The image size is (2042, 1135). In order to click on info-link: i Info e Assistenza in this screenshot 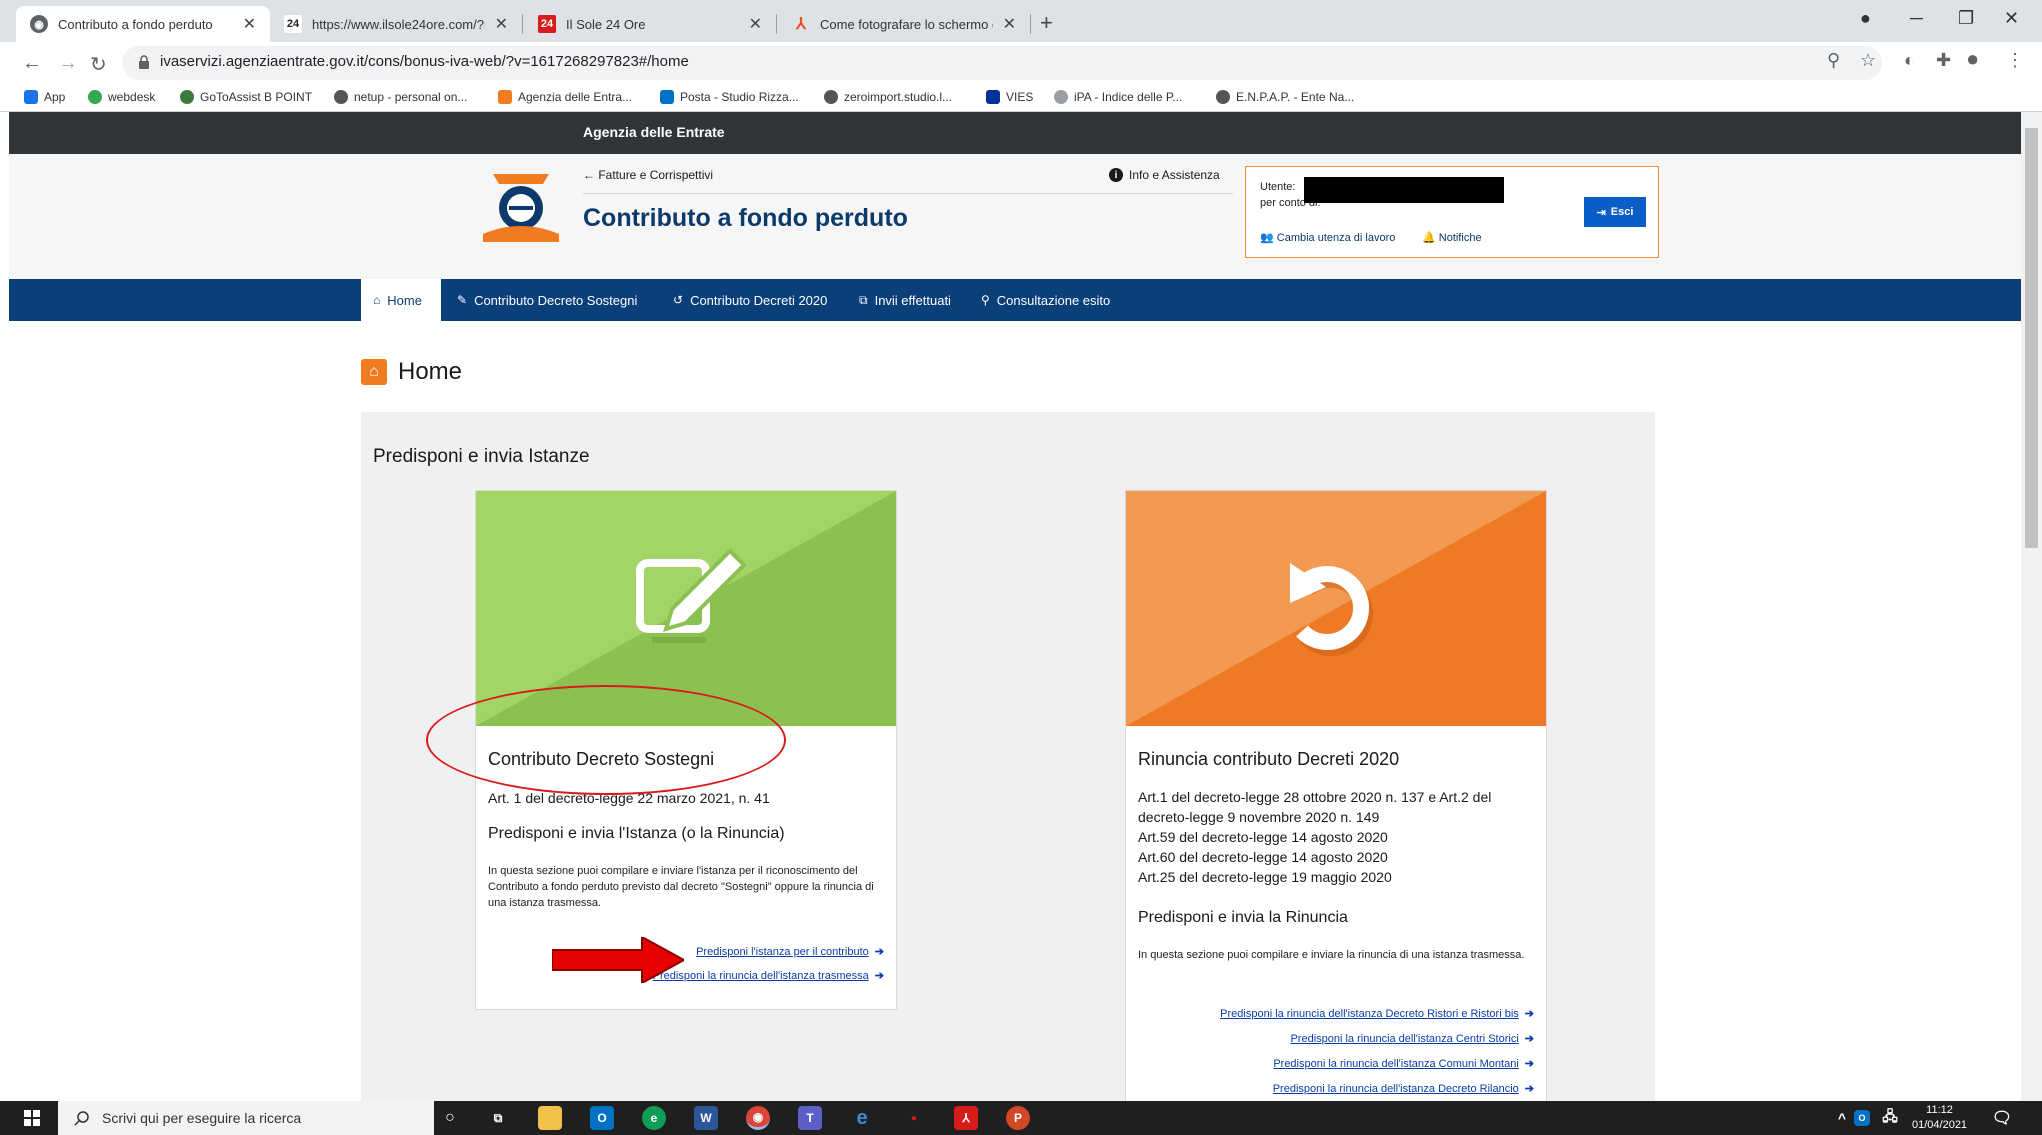, I will do `click(1164, 175)`.